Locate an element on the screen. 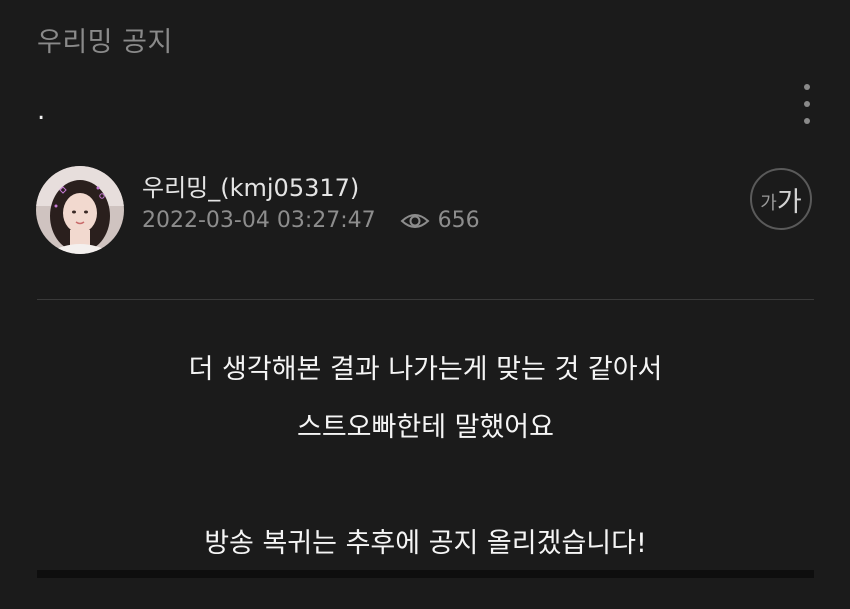 The width and height of the screenshot is (850, 609). content-blank-line is located at coordinates (425, 486).